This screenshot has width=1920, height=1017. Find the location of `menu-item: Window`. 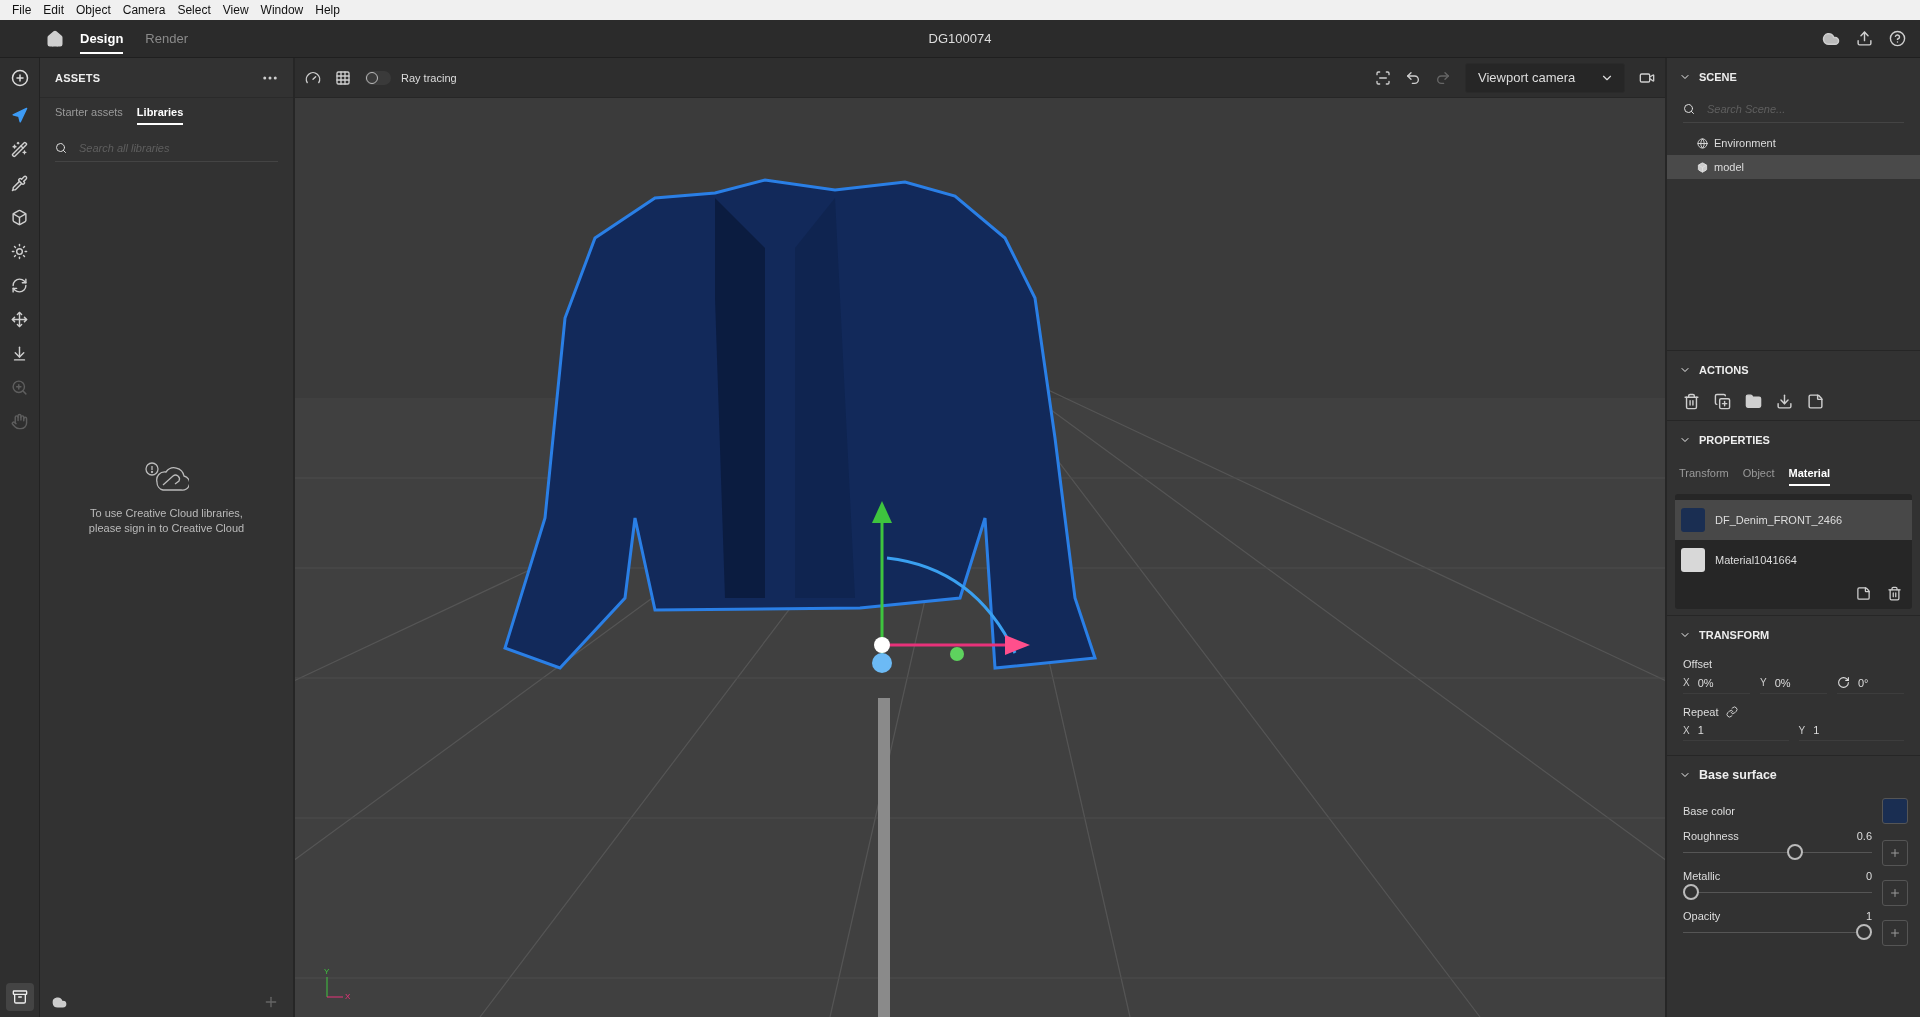

menu-item: Window is located at coordinates (282, 10).